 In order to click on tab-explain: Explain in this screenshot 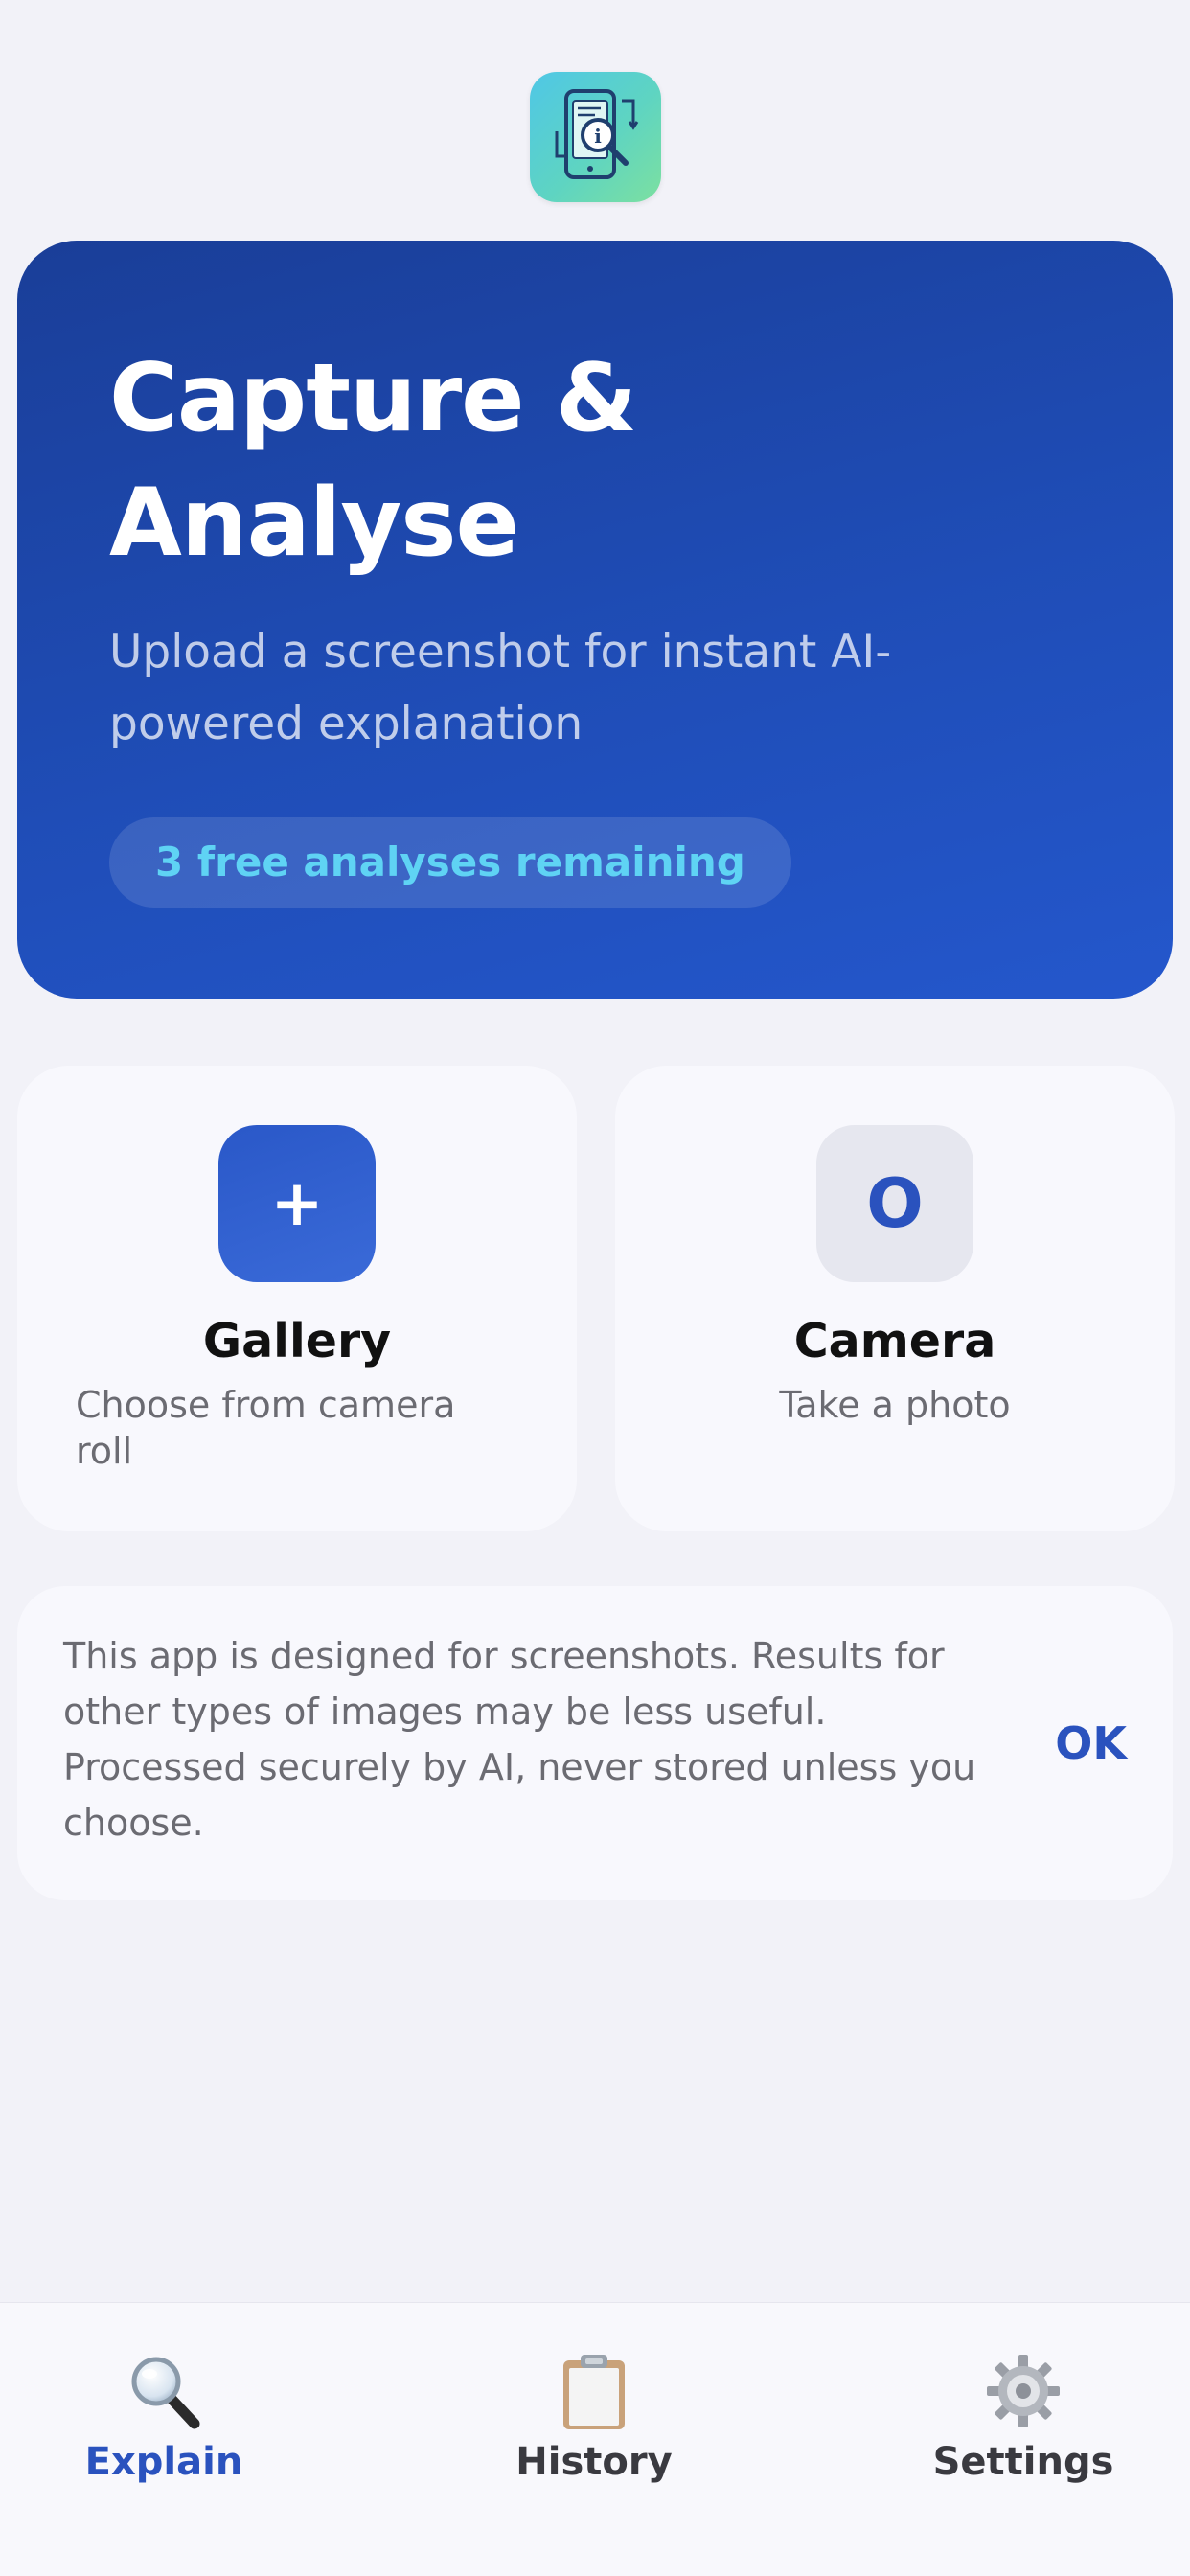, I will do `click(164, 2427)`.